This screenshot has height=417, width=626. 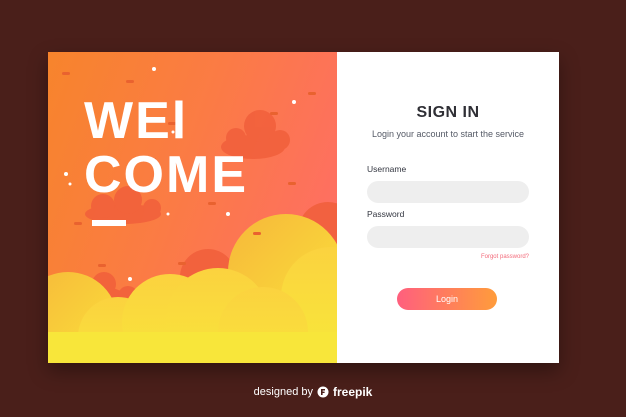 What do you see at coordinates (166, 175) in the screenshot?
I see `welcome-line-2: COME` at bounding box center [166, 175].